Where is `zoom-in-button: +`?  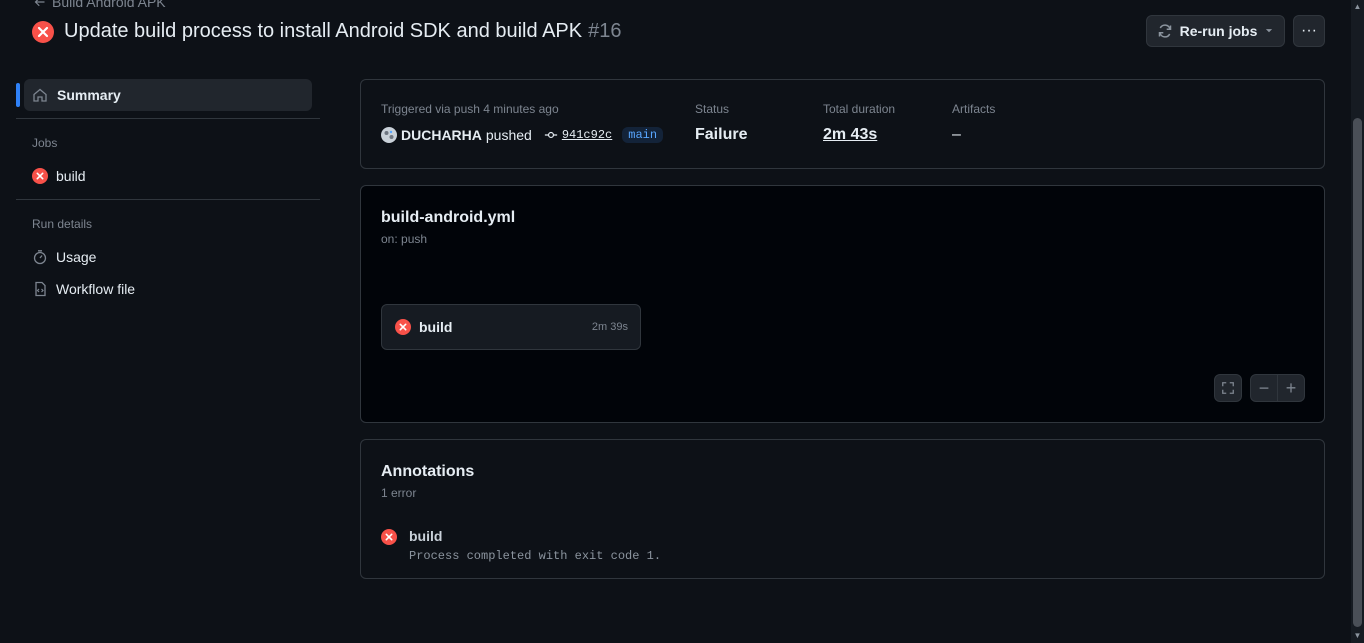 zoom-in-button: + is located at coordinates (1291, 388).